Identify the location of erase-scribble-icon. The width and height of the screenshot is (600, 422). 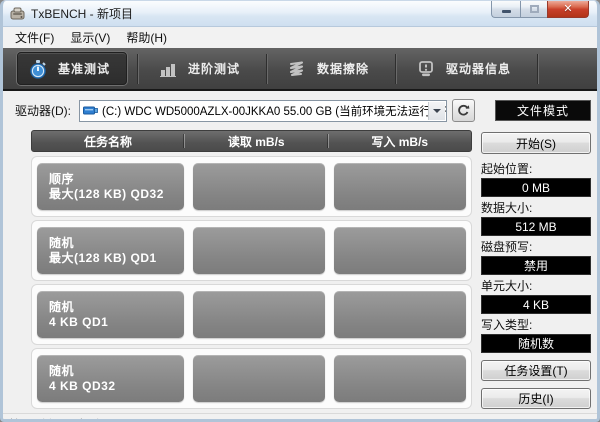
(297, 69).